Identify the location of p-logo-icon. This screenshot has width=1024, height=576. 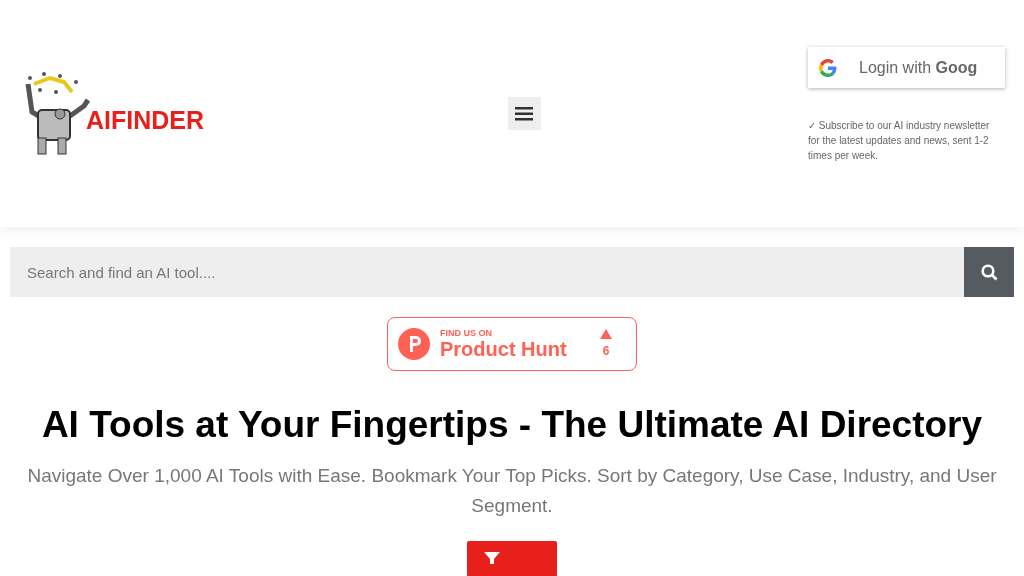
(414, 344).